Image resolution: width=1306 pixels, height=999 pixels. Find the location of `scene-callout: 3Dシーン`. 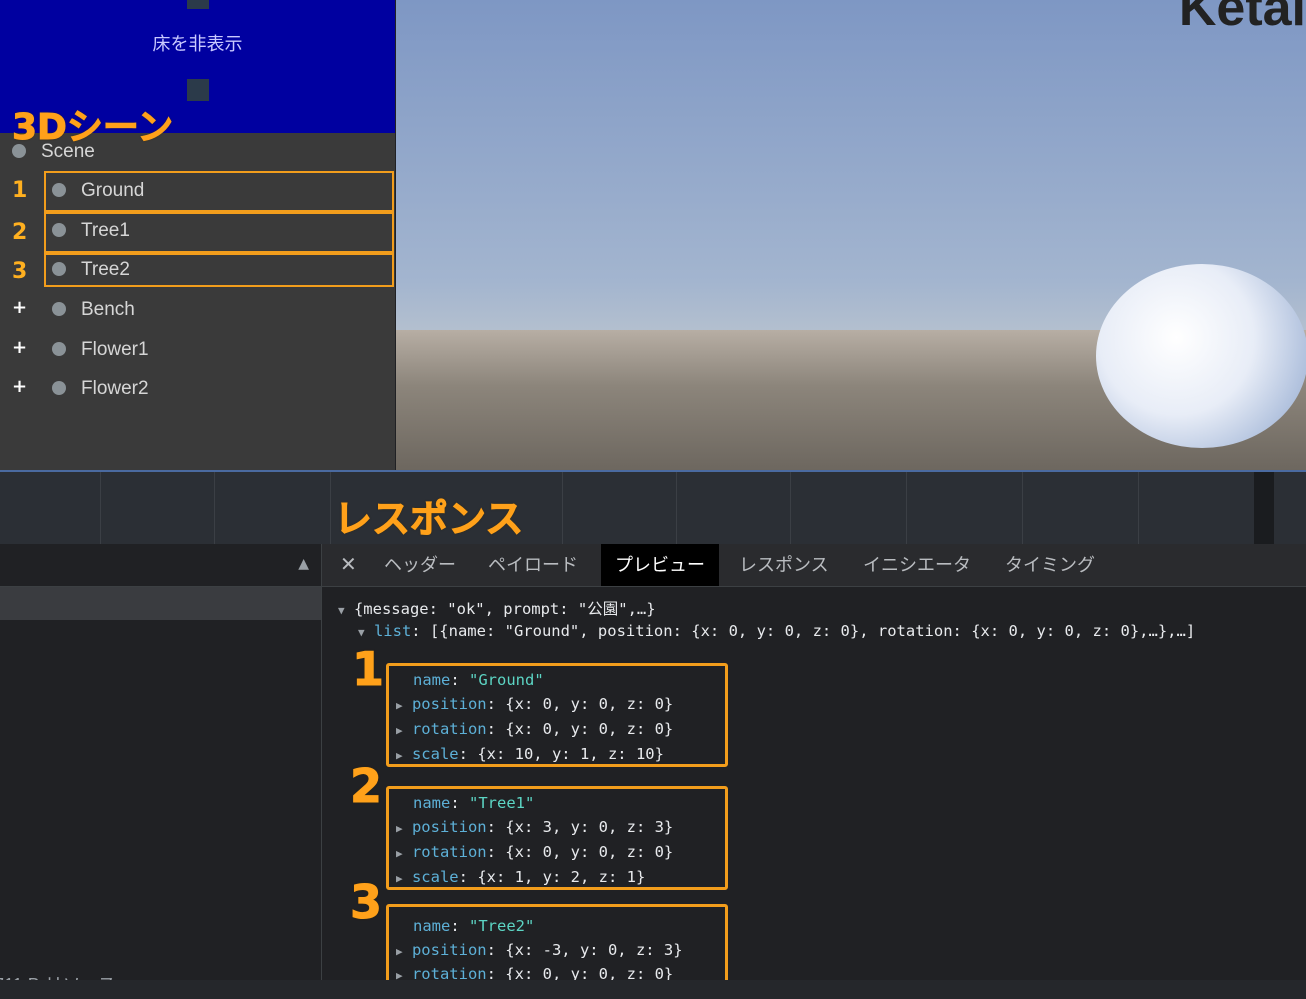

scene-callout: 3Dシーン is located at coordinates (92, 128).